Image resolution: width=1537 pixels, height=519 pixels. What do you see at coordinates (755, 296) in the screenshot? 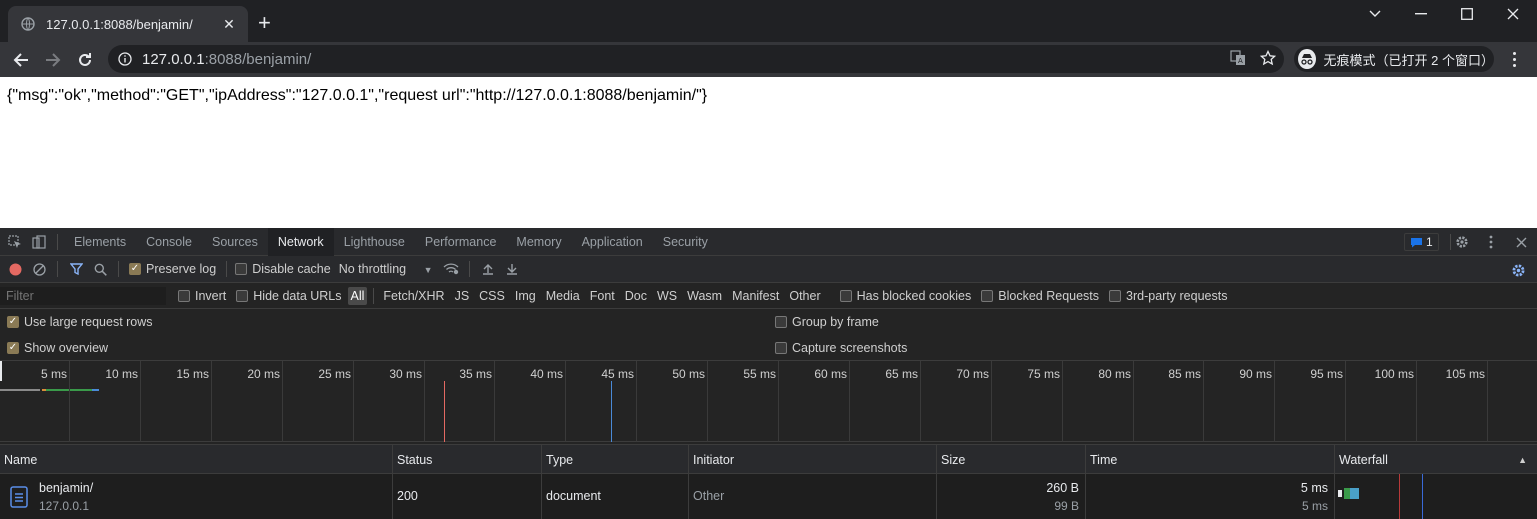
I see `type-filter-manifest: Manifest` at bounding box center [755, 296].